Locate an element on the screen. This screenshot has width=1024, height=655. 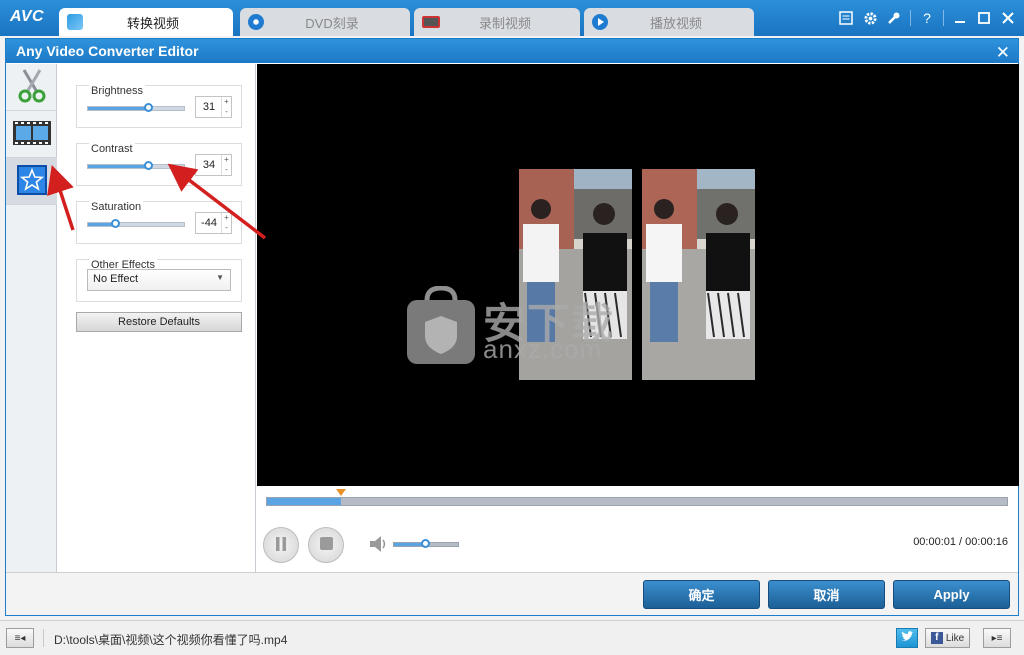
toggle-left-panel-button: ≡◂ is located at coordinates (20, 638).